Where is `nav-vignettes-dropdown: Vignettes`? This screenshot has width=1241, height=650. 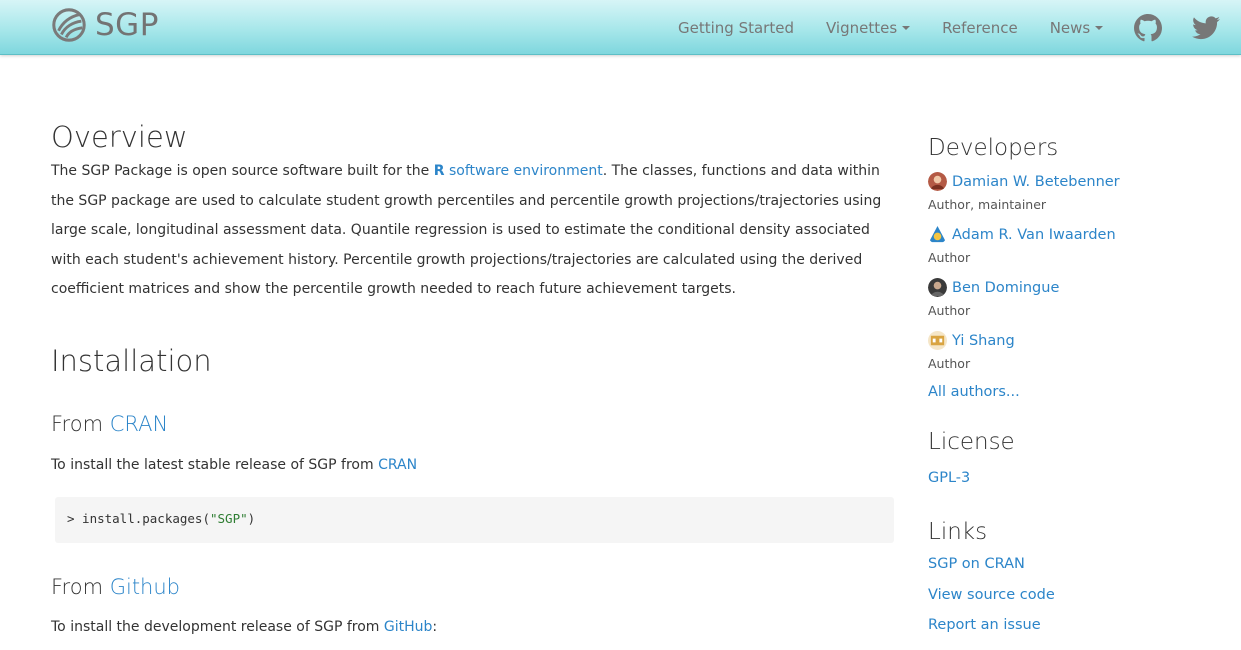
nav-vignettes-dropdown: Vignettes is located at coordinates (868, 27).